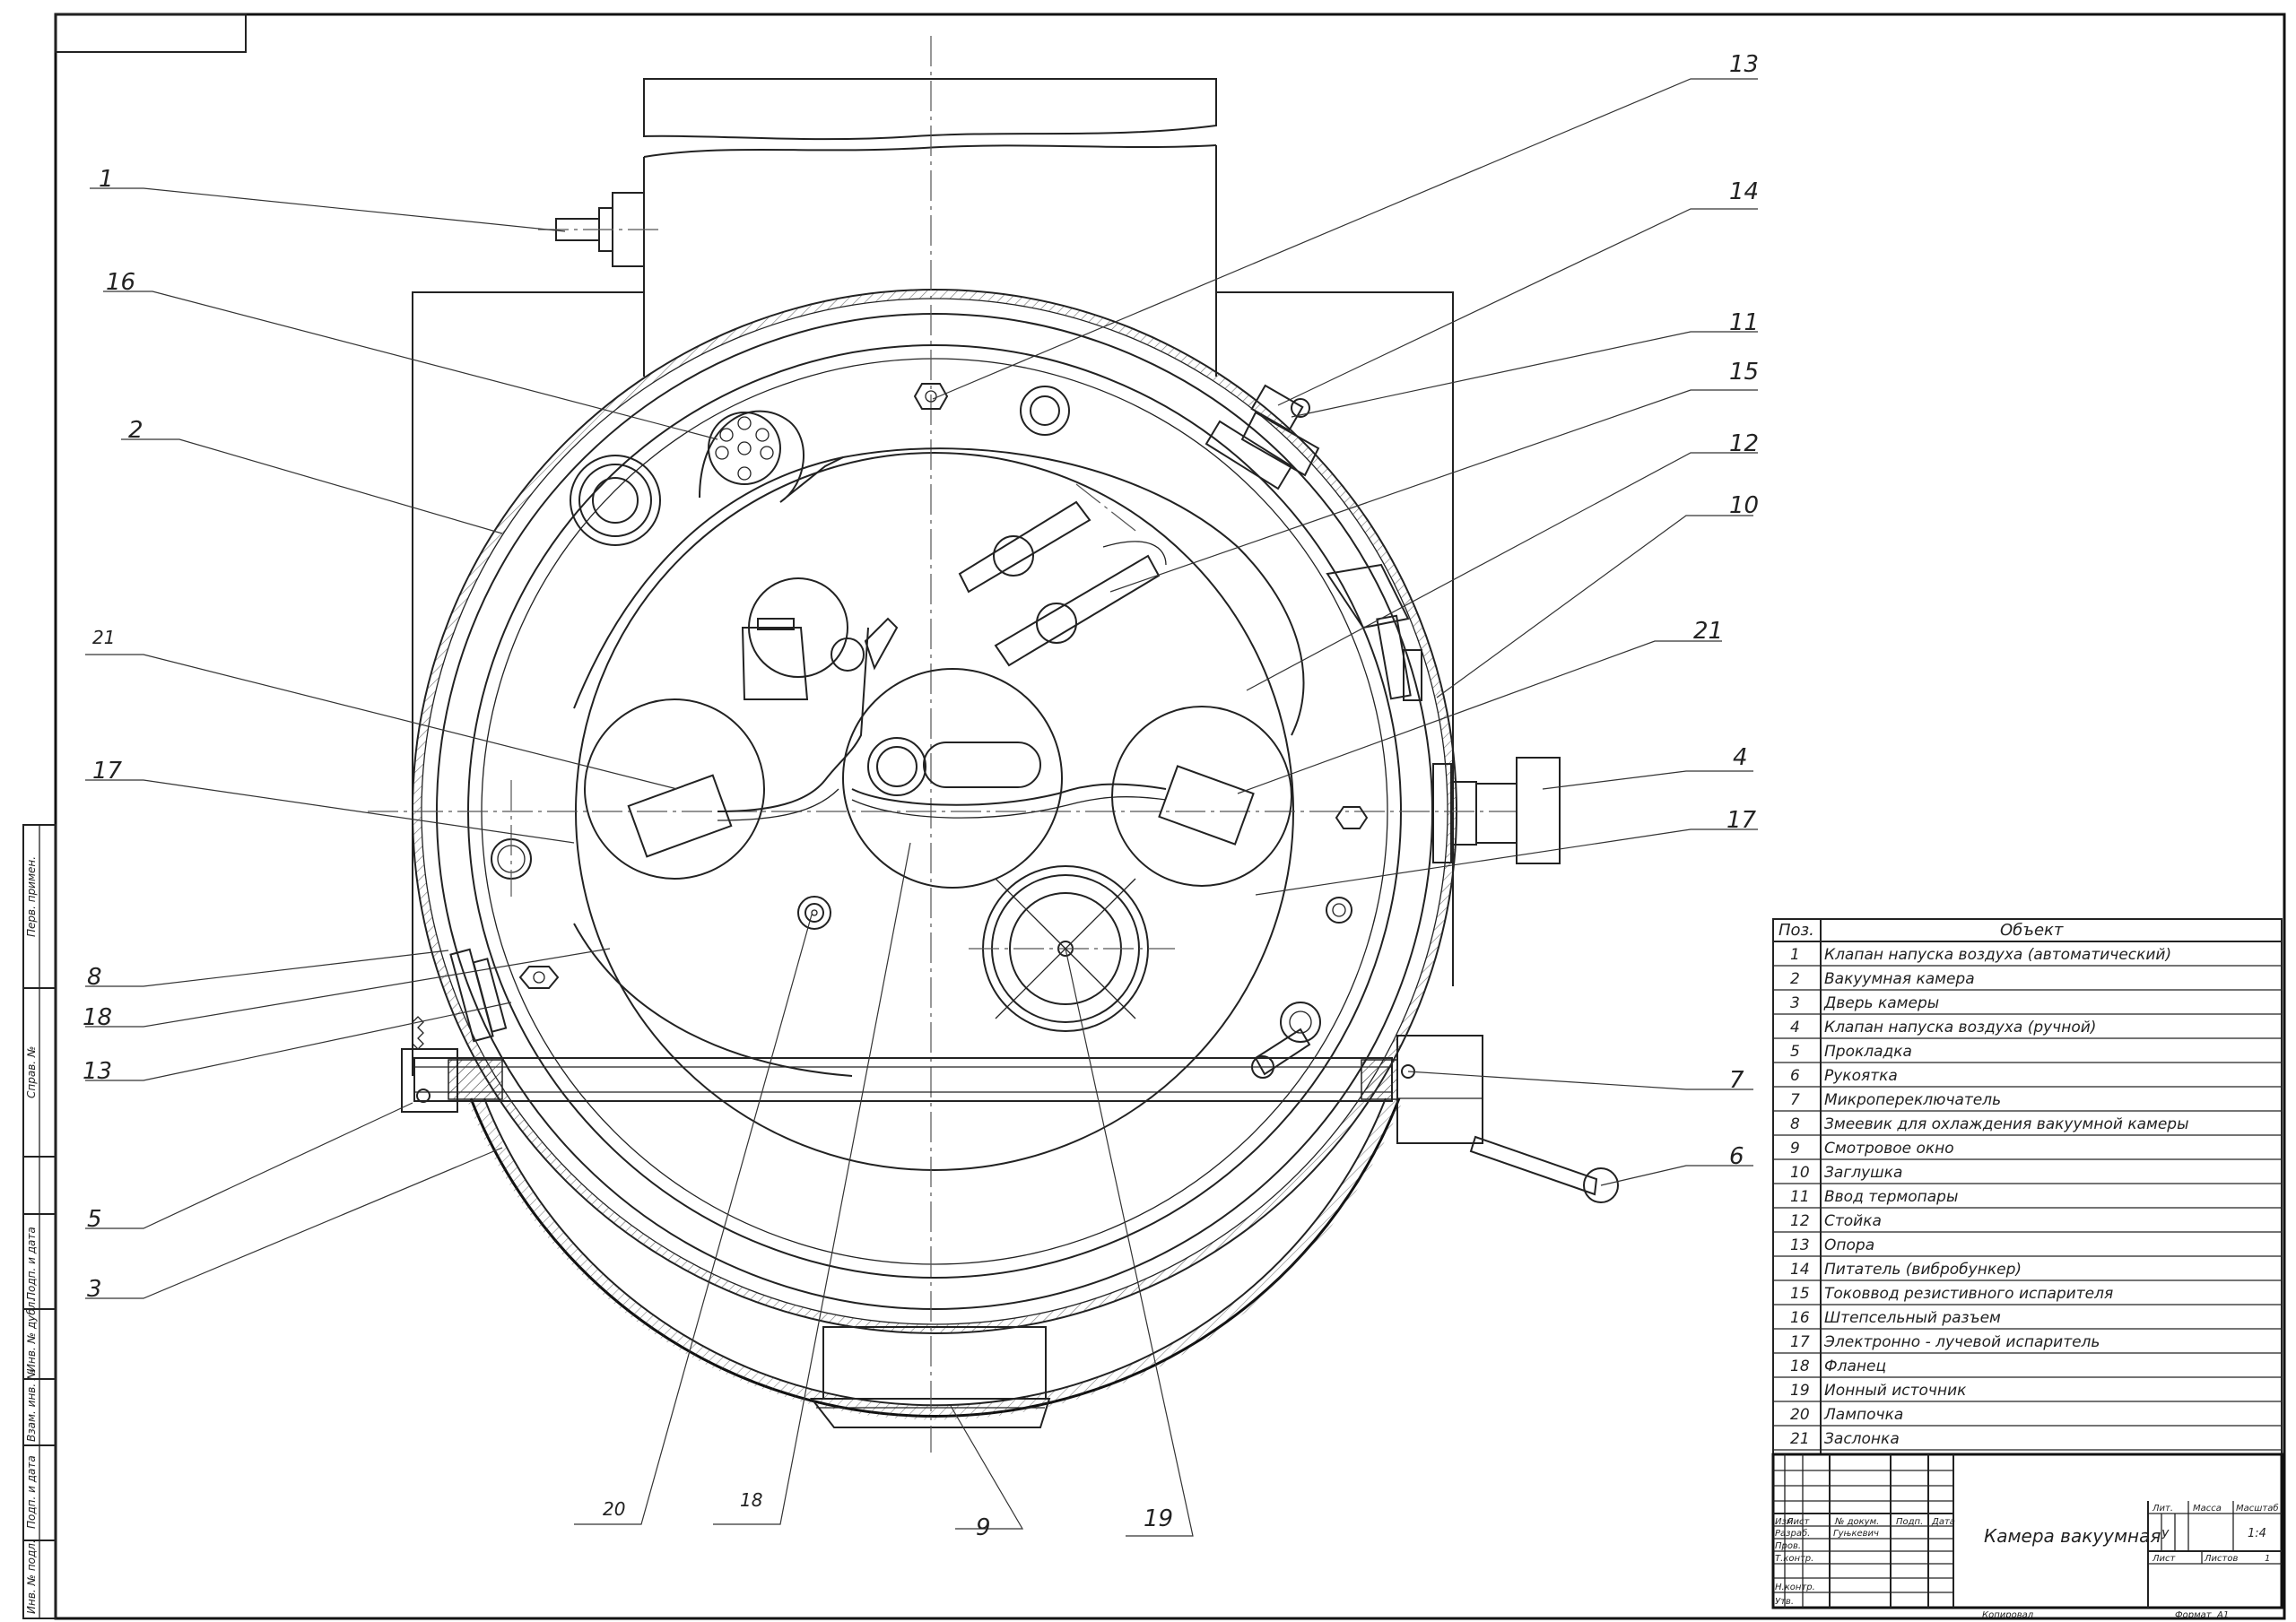 Image resolution: width=2296 pixels, height=1622 pixels. I want to click on table-row-name: Ионный источник, so click(1895, 1391).